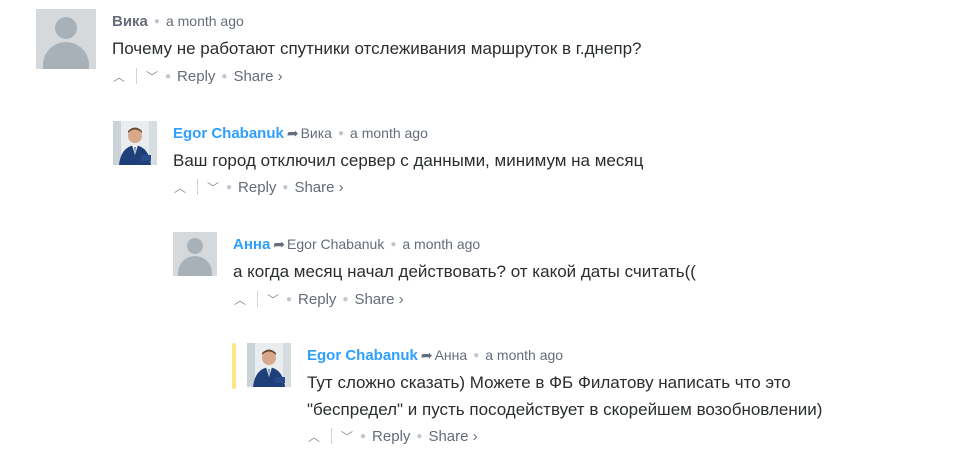 Image resolution: width=960 pixels, height=476 pixels. What do you see at coordinates (130, 21) in the screenshot?
I see `author-name: Вика` at bounding box center [130, 21].